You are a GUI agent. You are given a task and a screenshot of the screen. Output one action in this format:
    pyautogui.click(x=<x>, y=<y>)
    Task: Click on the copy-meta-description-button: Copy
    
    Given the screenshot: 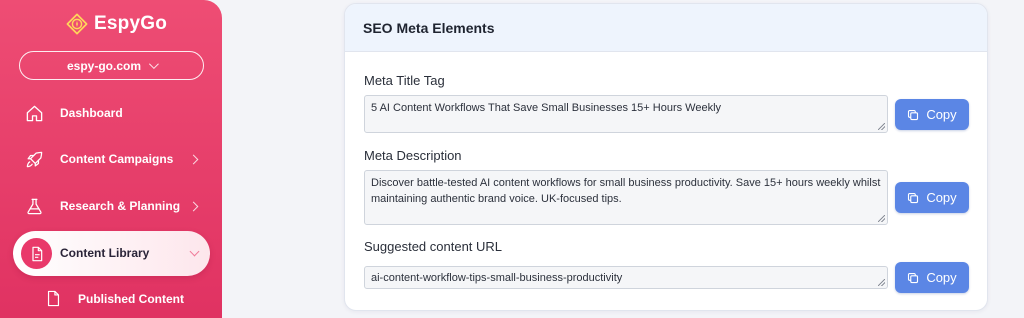 What is the action you would take?
    pyautogui.click(x=932, y=197)
    